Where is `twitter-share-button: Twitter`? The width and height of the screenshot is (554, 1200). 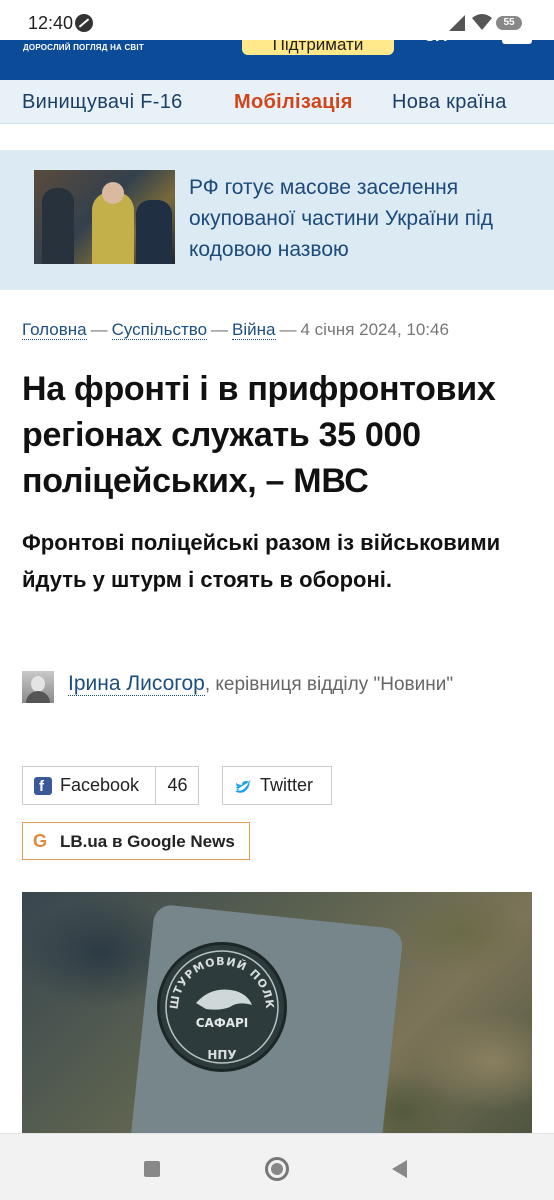
twitter-share-button: Twitter is located at coordinates (277, 785).